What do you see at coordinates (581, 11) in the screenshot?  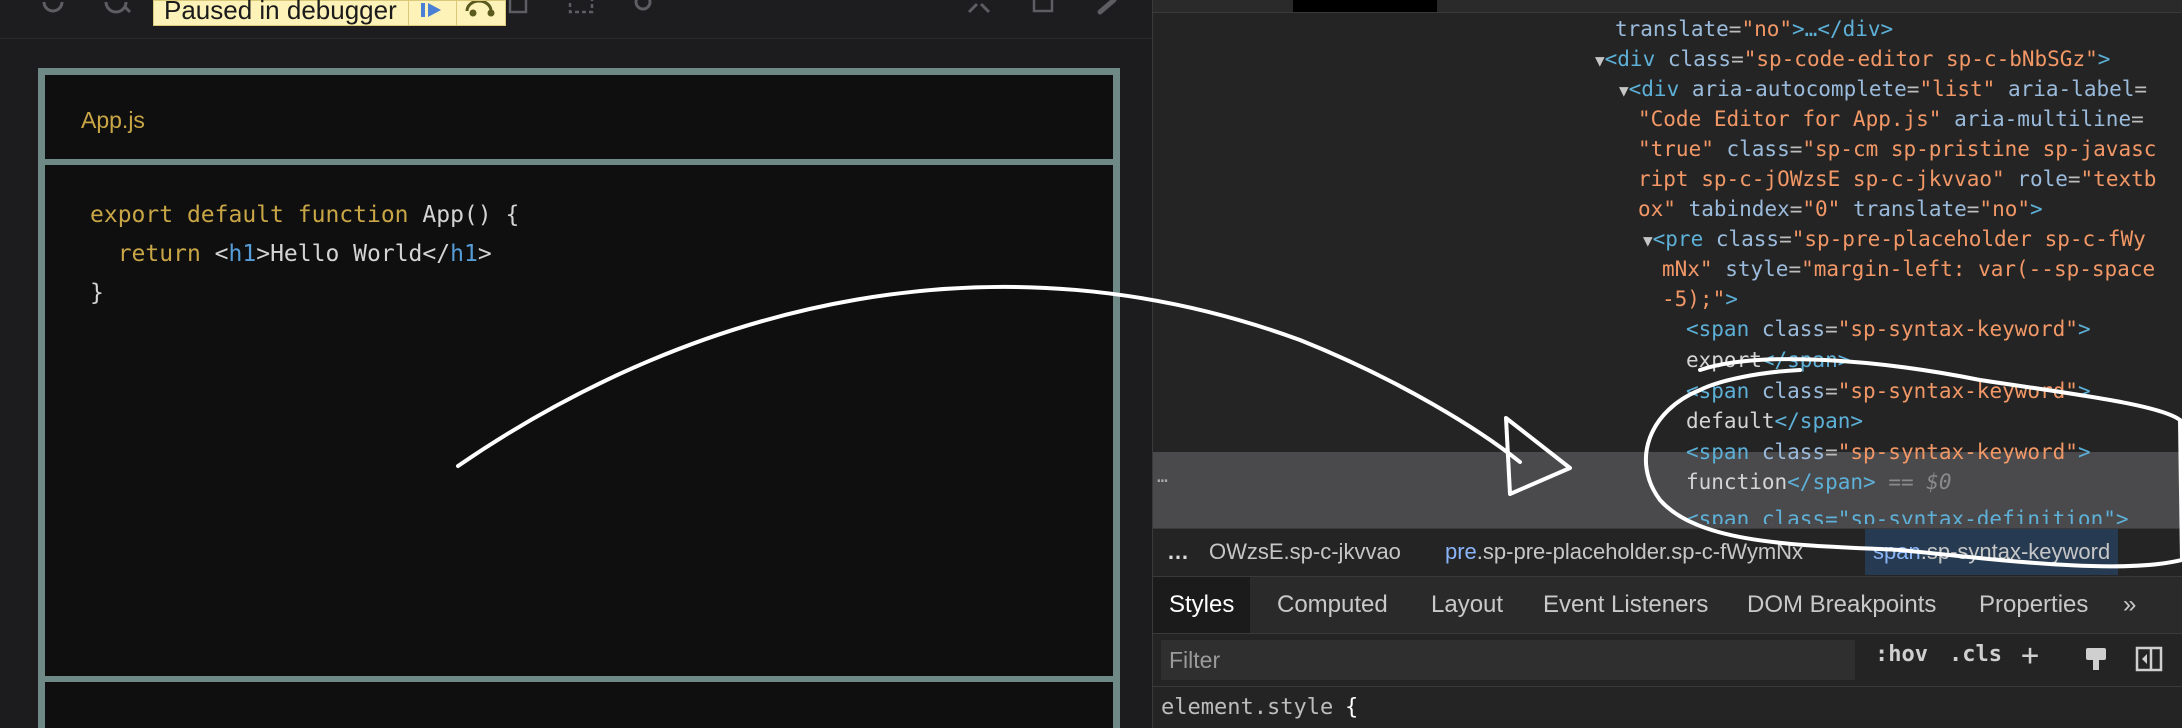 I see `select-element-icon` at bounding box center [581, 11].